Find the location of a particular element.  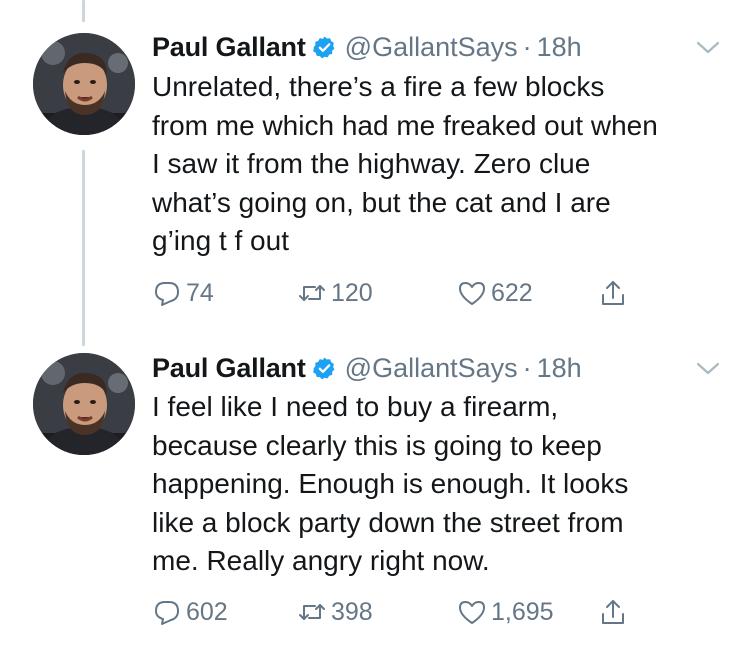

reply-button: 602 is located at coordinates (190, 612).